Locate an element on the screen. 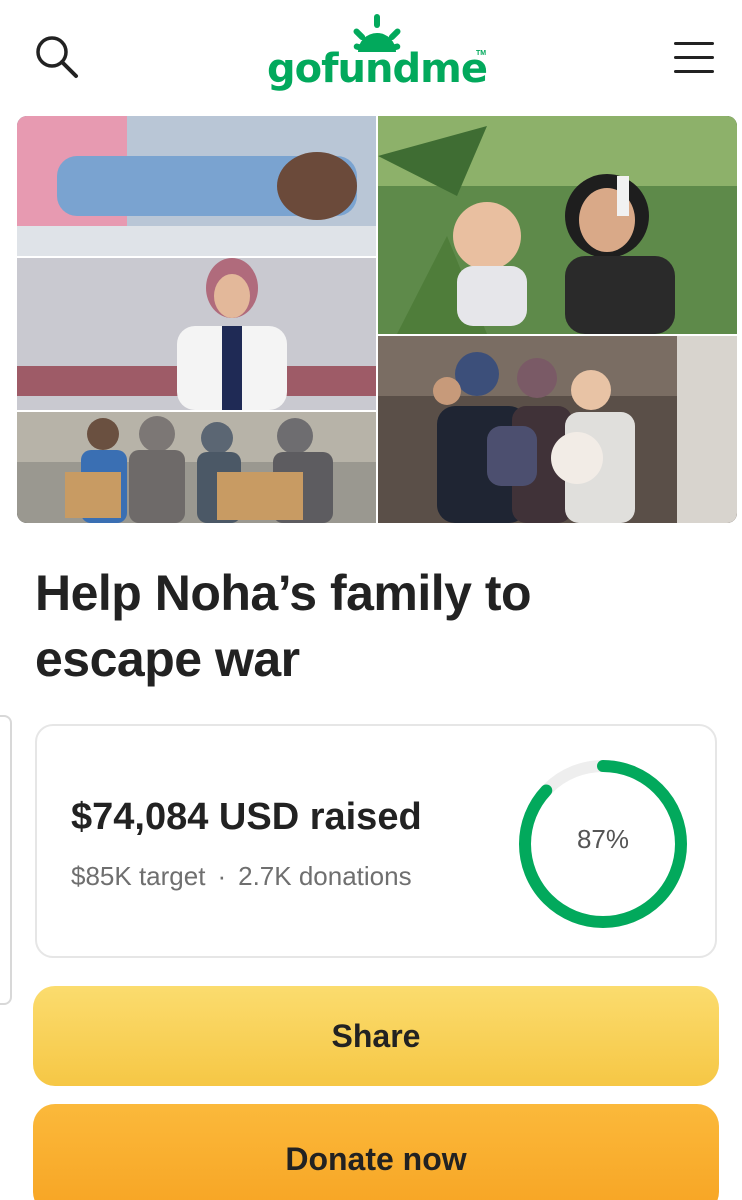  donate-now-button: Donate now is located at coordinates (376, 1152).